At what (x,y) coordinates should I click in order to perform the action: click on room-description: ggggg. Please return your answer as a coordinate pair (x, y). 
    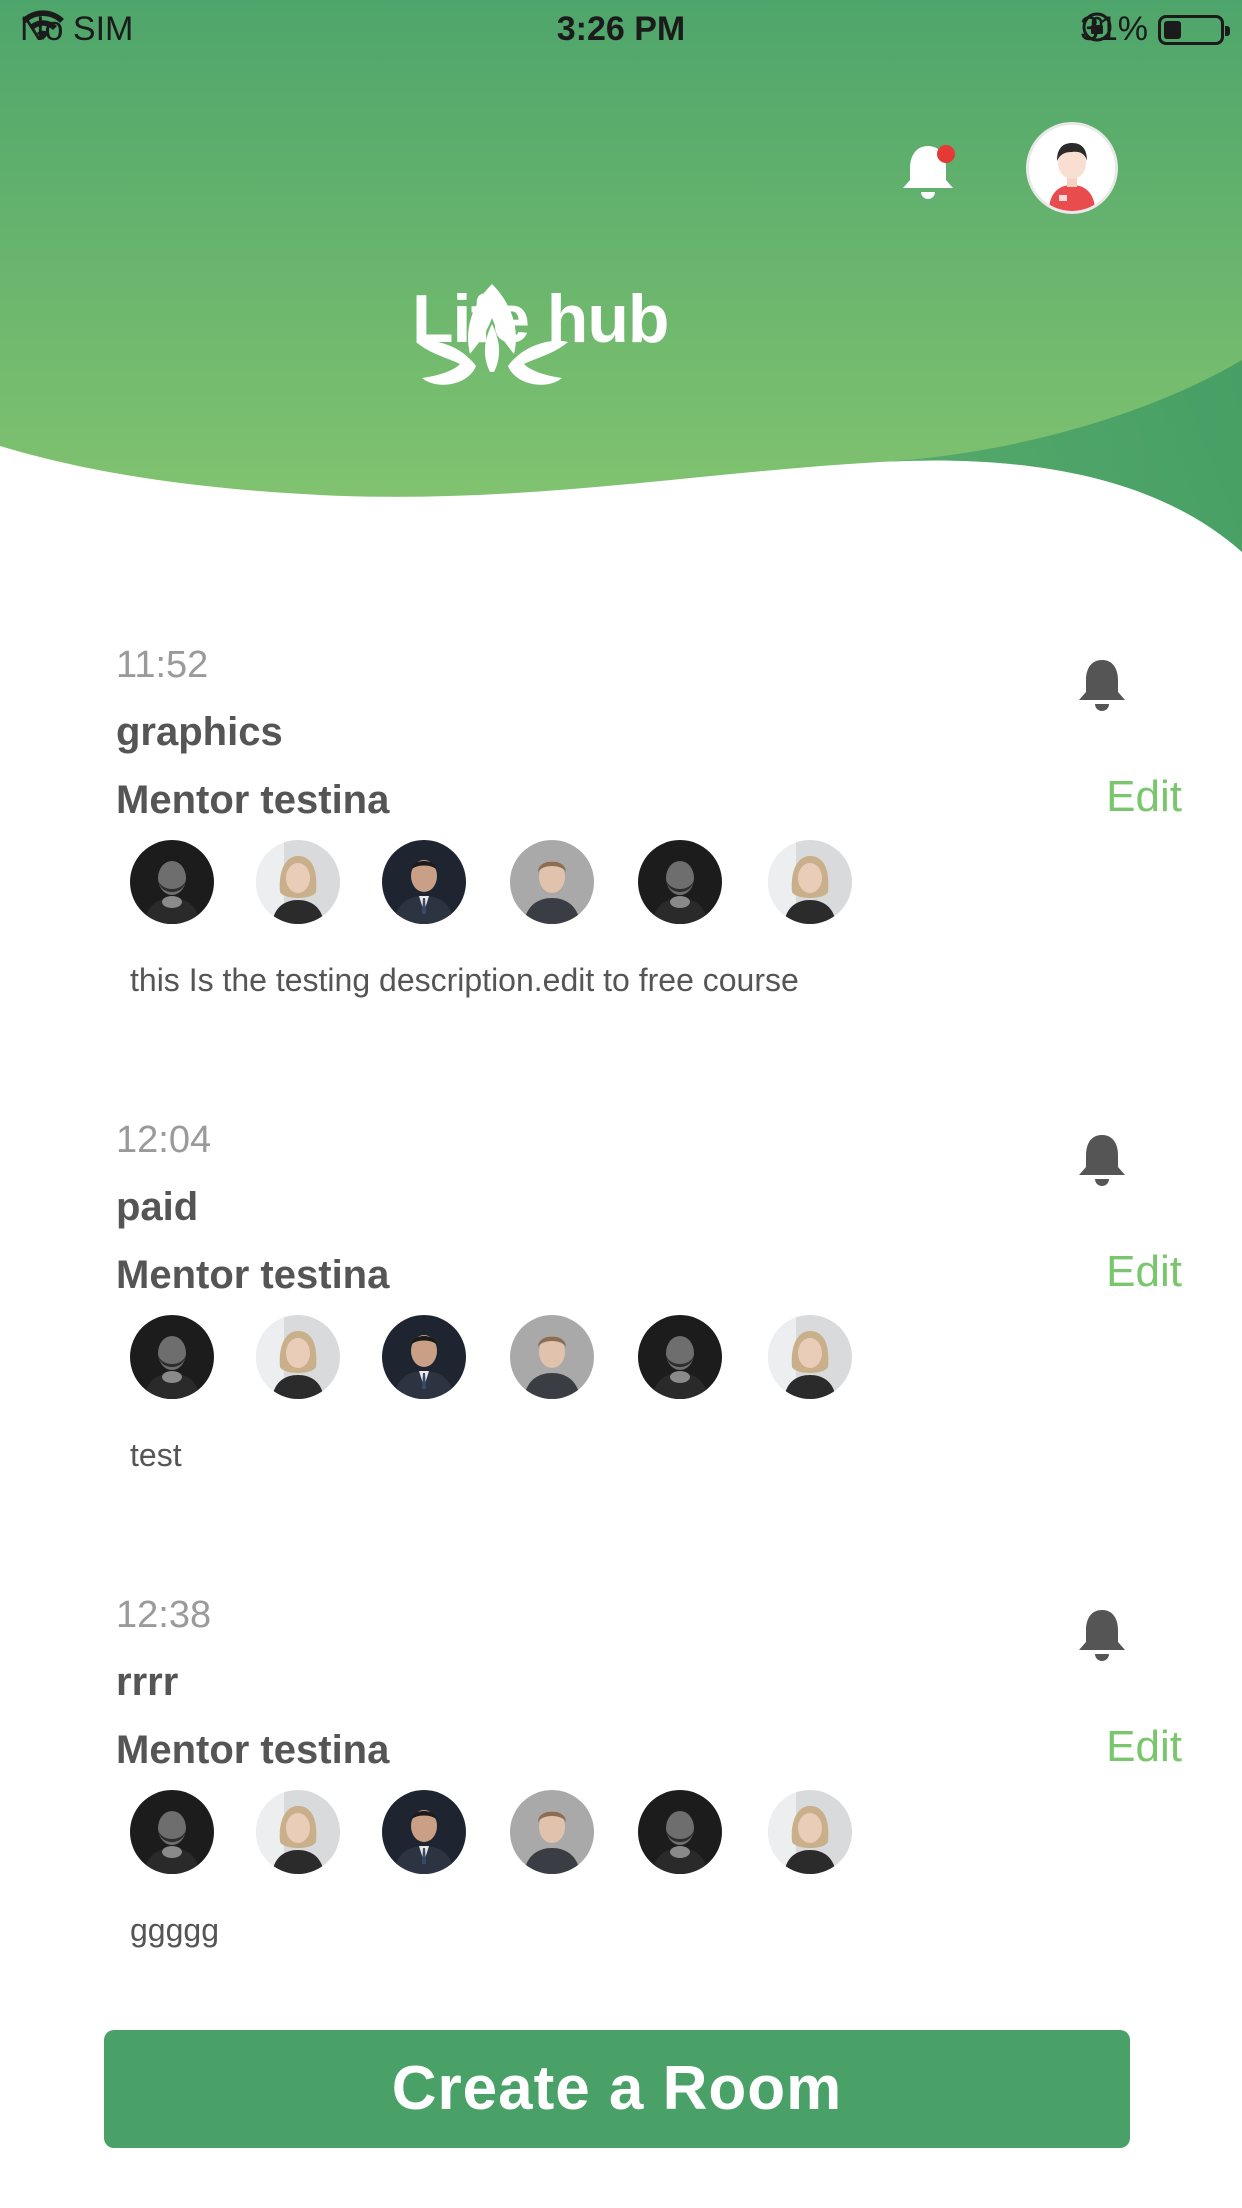
    Looking at the image, I should click on (174, 1930).